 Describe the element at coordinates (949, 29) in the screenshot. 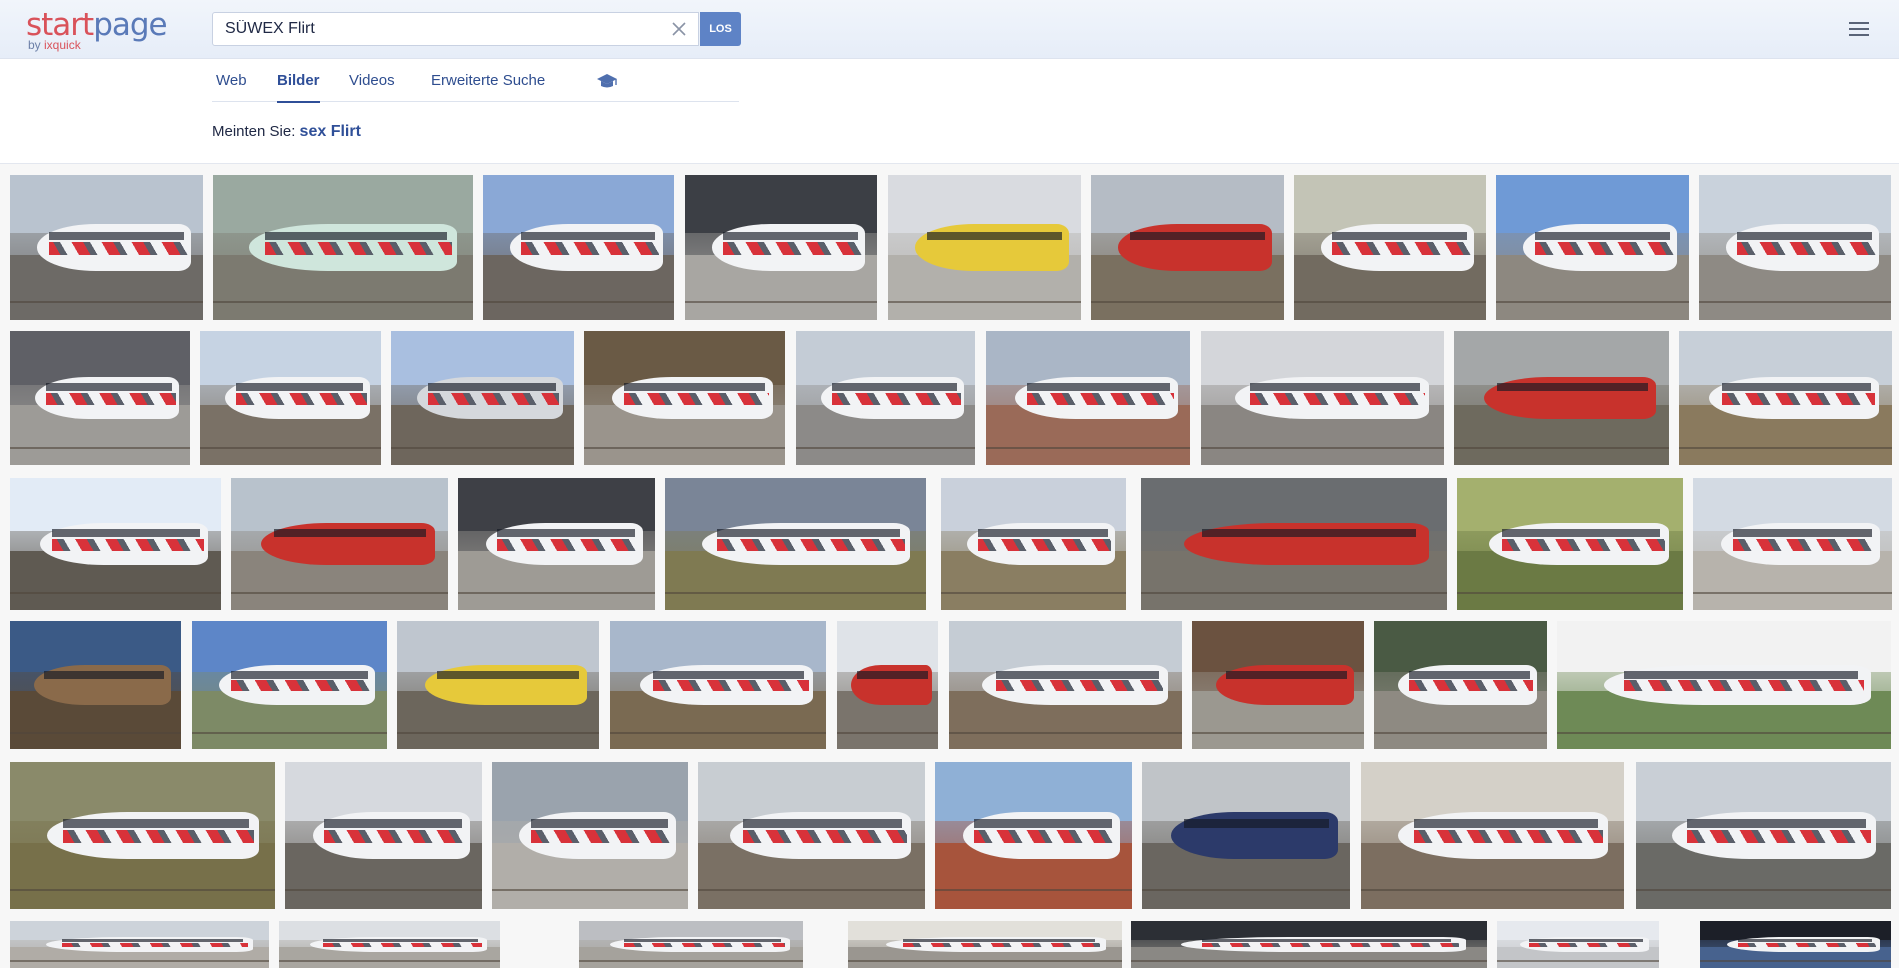

I see `top-bar: startpage by ixquick LOS` at that location.